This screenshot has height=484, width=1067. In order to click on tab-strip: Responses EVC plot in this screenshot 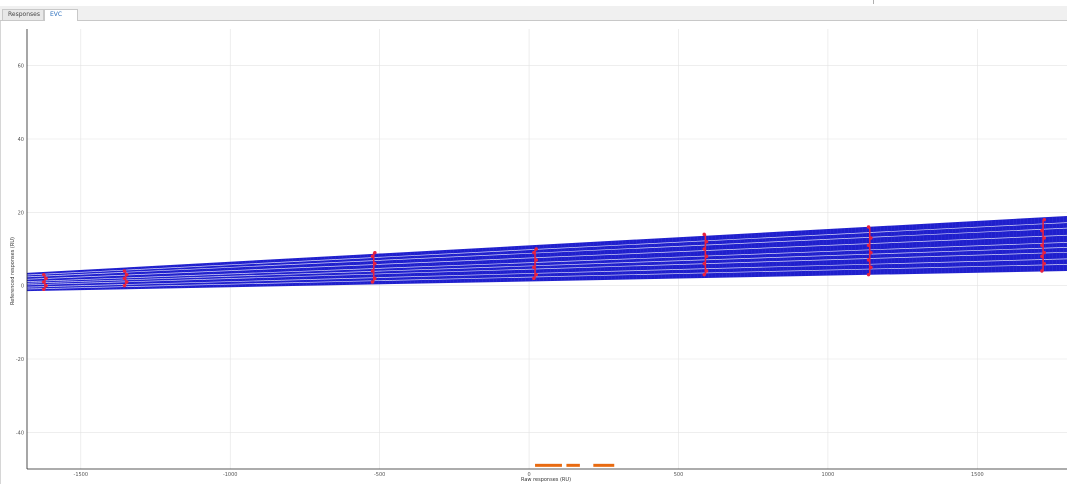, I will do `click(533, 17)`.